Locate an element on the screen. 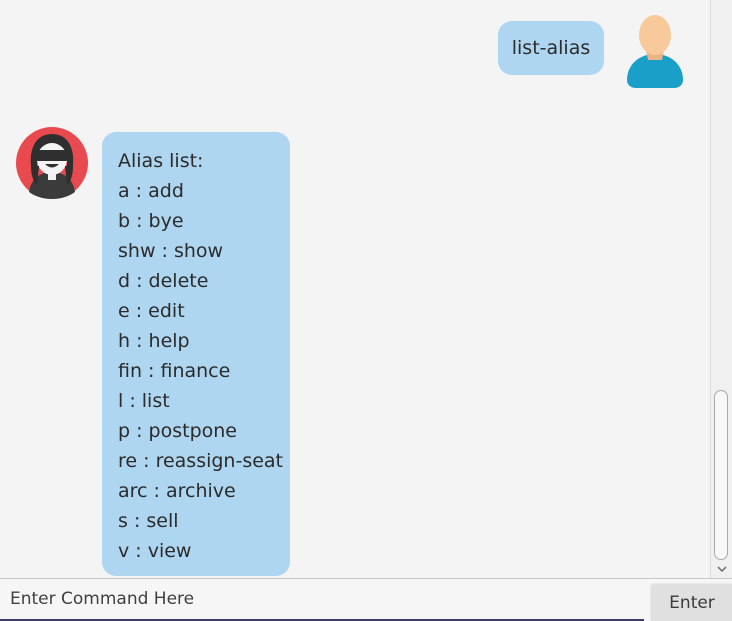 The height and width of the screenshot is (621, 732). chevron-down-icon is located at coordinates (722, 569).